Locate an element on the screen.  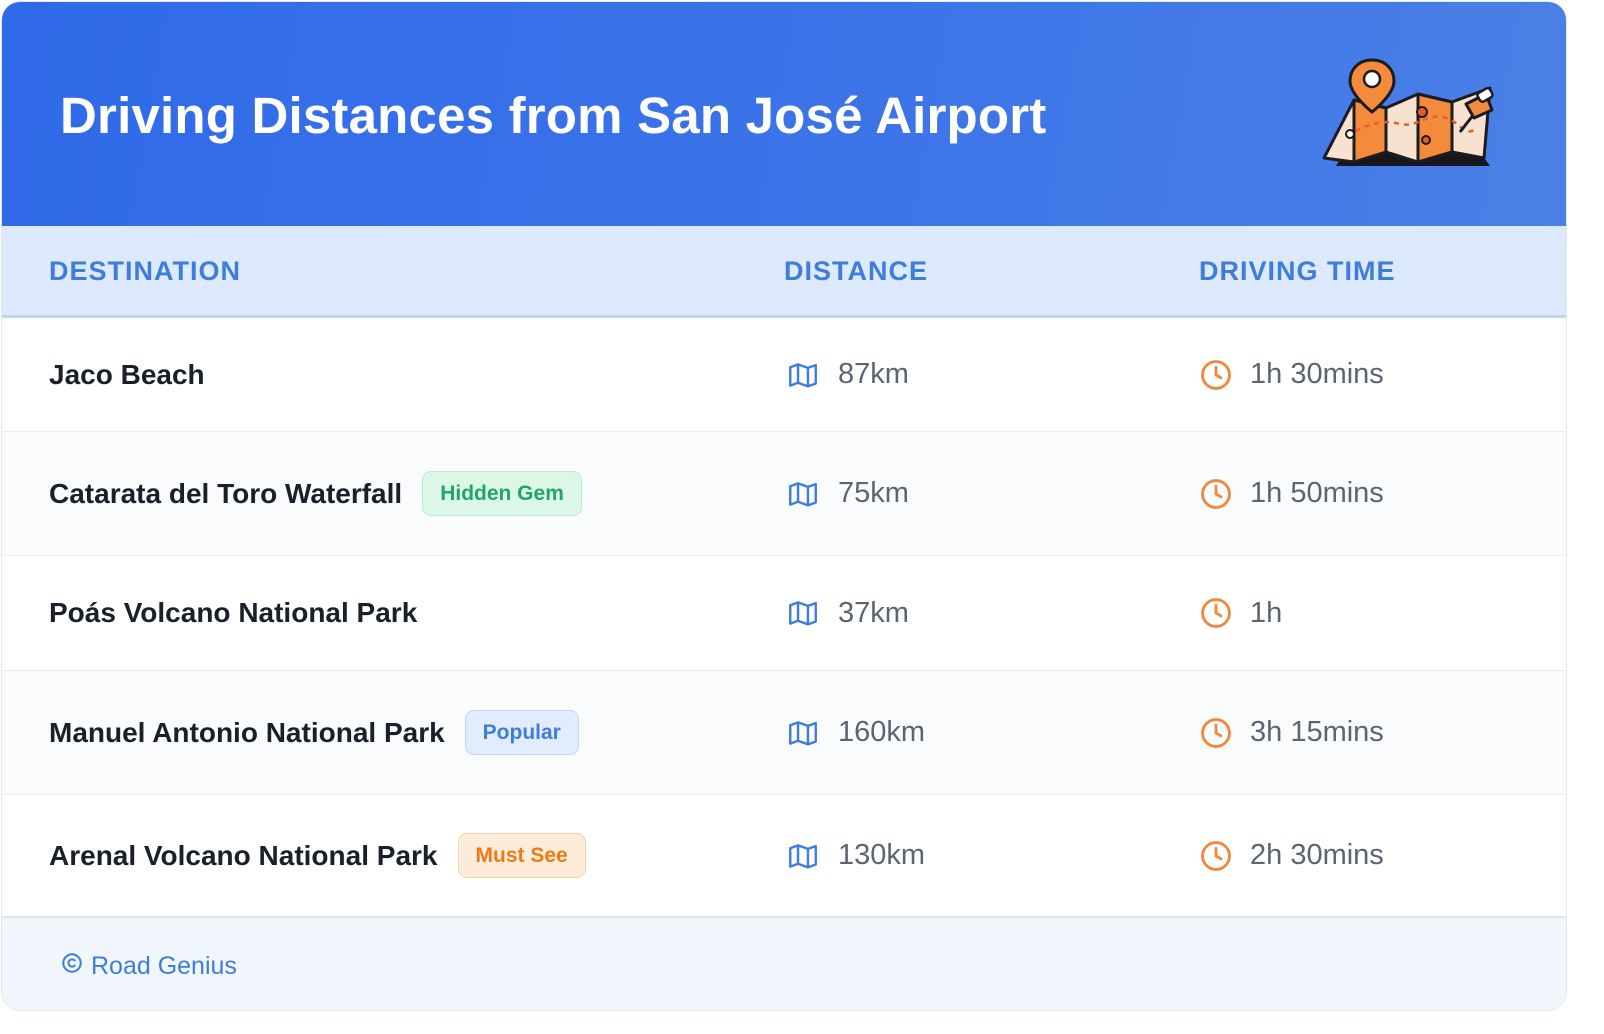
footer: Road Genius is located at coordinates (784, 963).